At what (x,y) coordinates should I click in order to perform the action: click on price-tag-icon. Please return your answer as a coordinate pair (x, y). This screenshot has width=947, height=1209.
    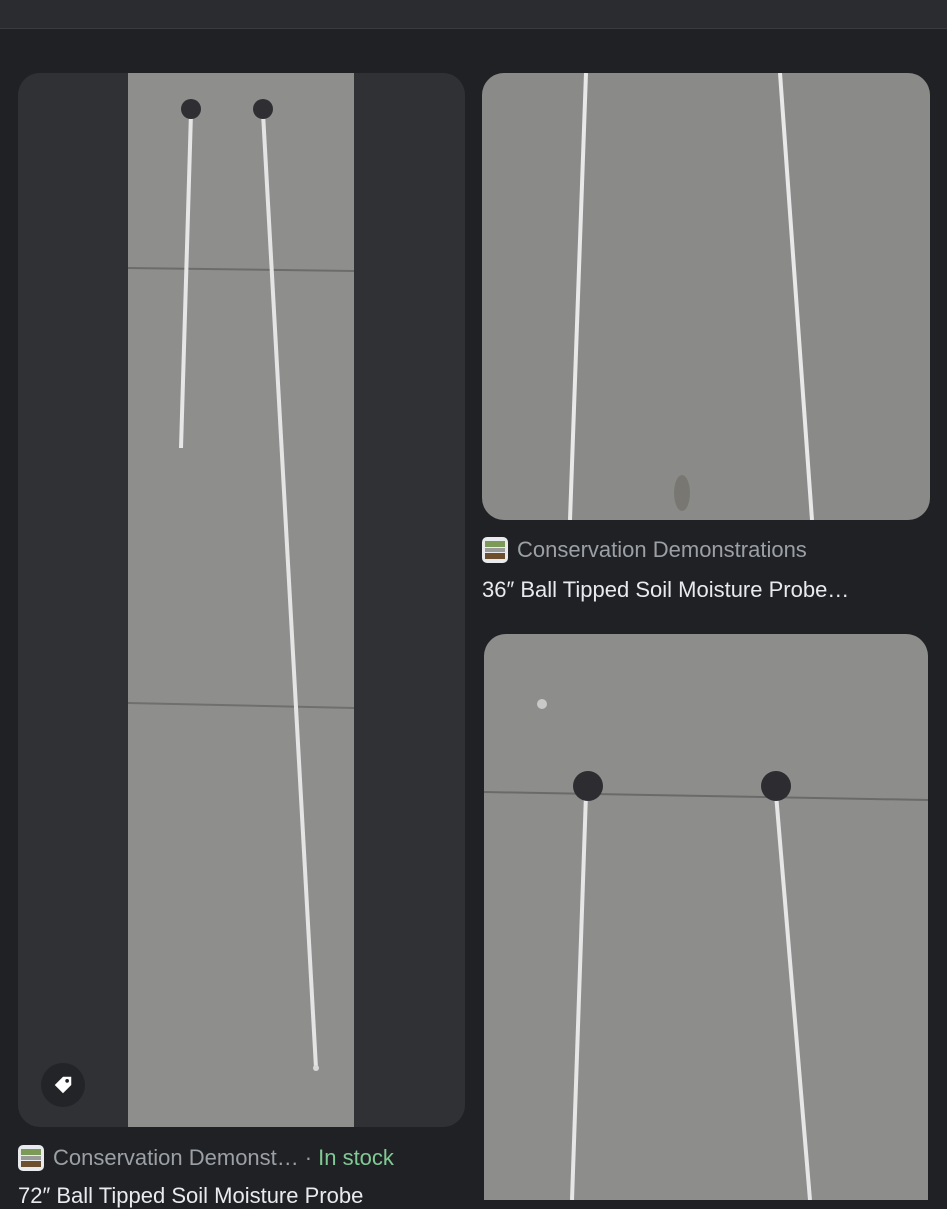
    Looking at the image, I should click on (63, 1085).